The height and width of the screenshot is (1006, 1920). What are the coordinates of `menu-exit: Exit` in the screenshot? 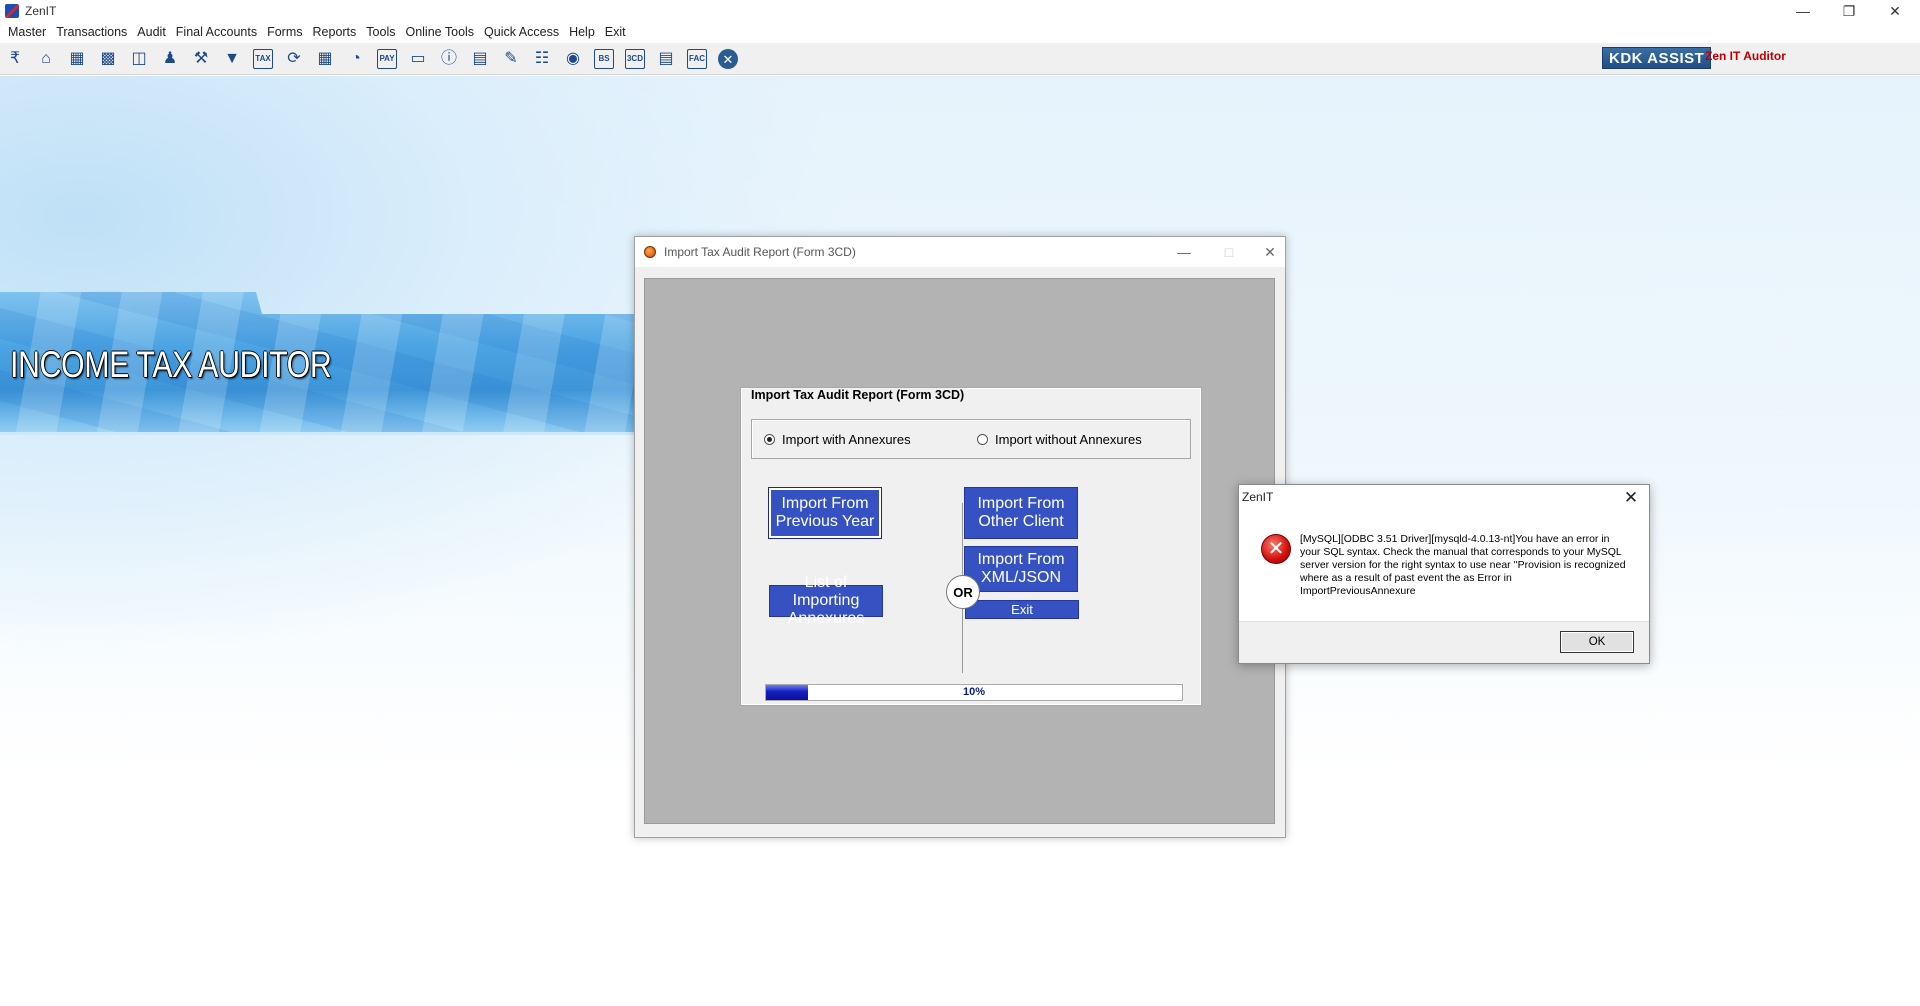 It's located at (615, 32).